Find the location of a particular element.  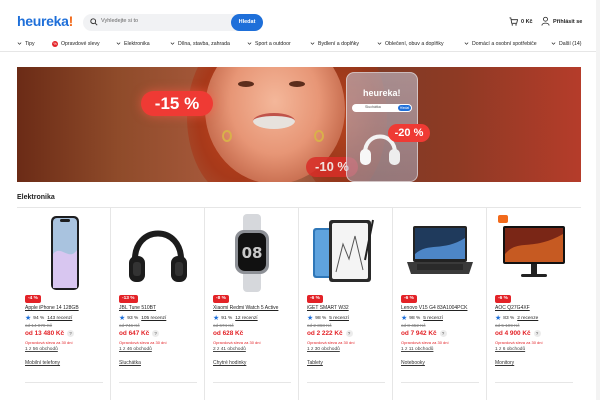

chevron-down-icon is located at coordinates (118, 43).